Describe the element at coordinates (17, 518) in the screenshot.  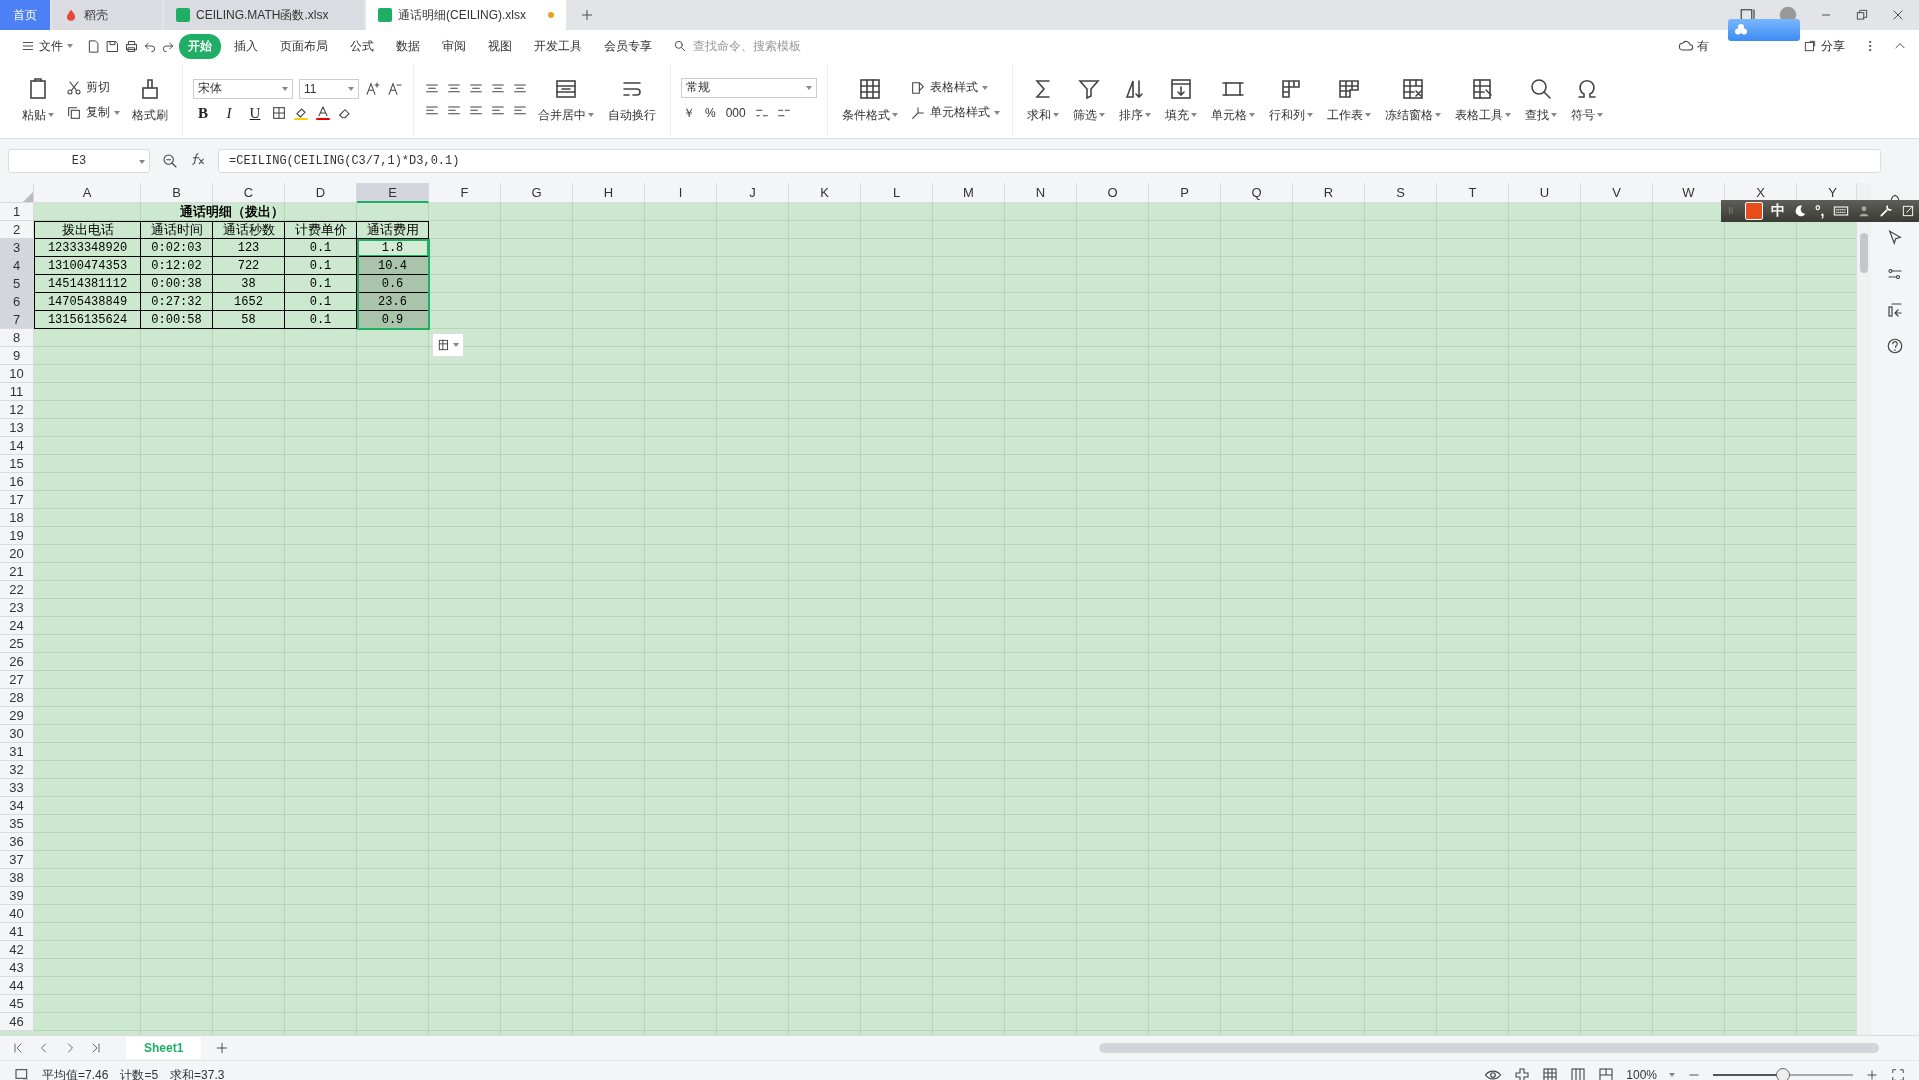
I see `row-header: 18` at that location.